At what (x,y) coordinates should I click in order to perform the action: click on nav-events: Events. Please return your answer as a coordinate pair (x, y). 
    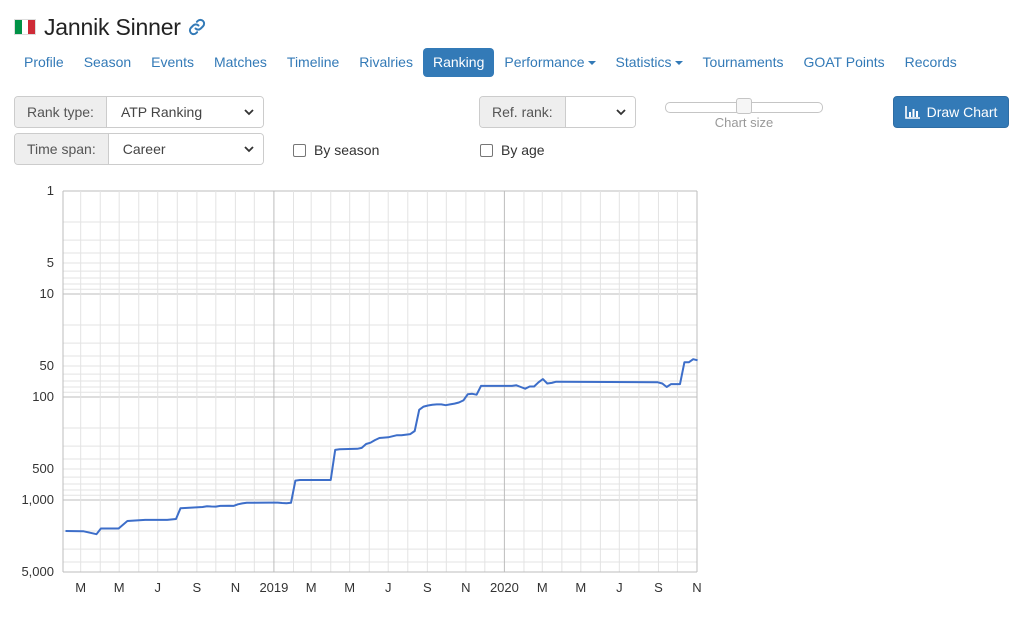
    Looking at the image, I should click on (172, 62).